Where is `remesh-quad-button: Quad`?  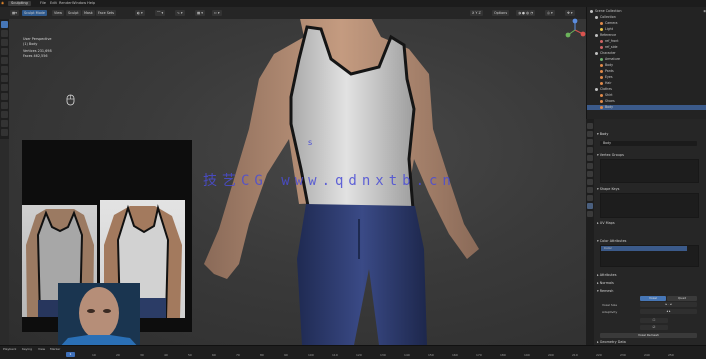 remesh-quad-button: Quad is located at coordinates (682, 298).